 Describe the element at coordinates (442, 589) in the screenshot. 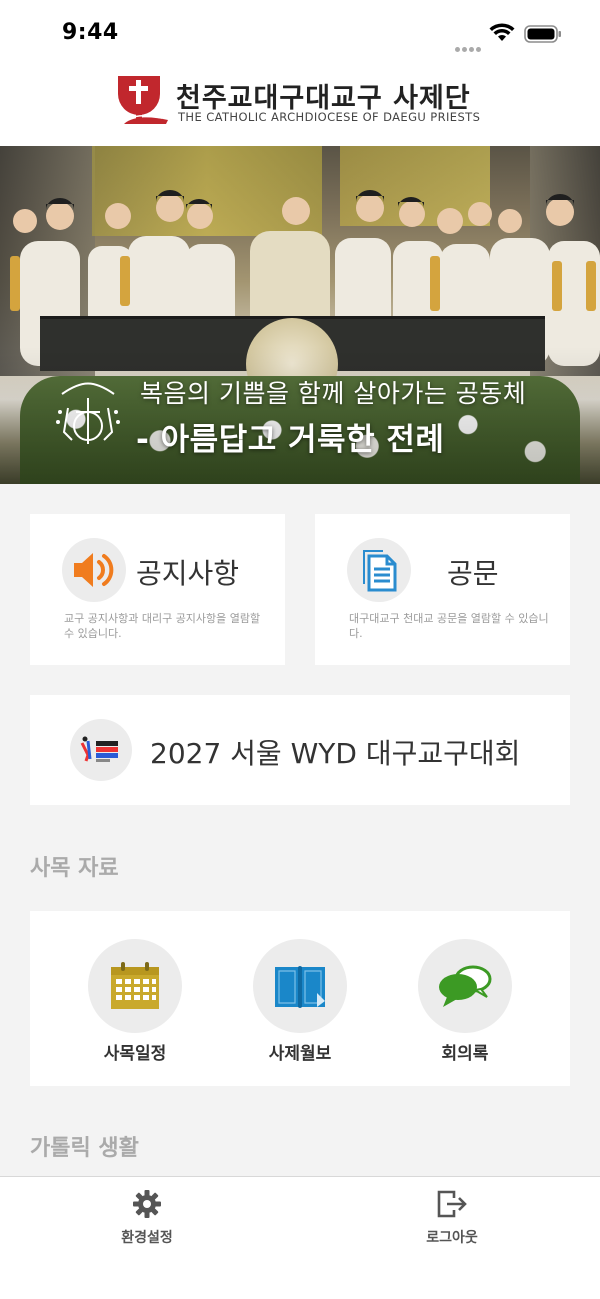

I see `official-documents-card: 공문 대구대교구 천대교 공문을 열람할 수 있습니다.` at that location.